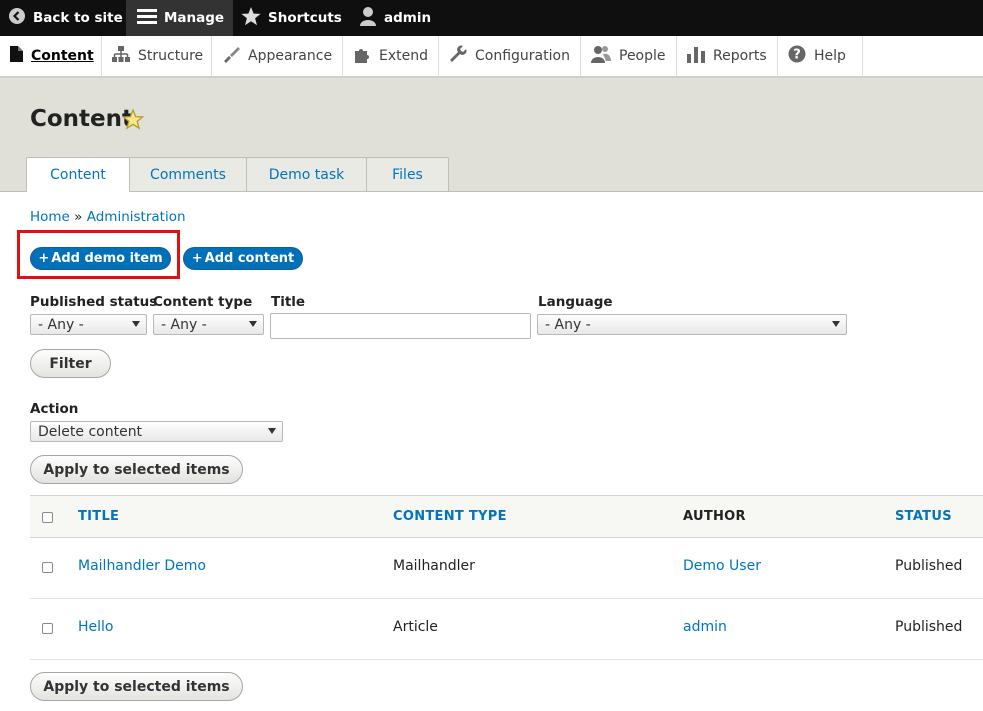 The image size is (983, 711). I want to click on content-type-label: Content type, so click(203, 302).